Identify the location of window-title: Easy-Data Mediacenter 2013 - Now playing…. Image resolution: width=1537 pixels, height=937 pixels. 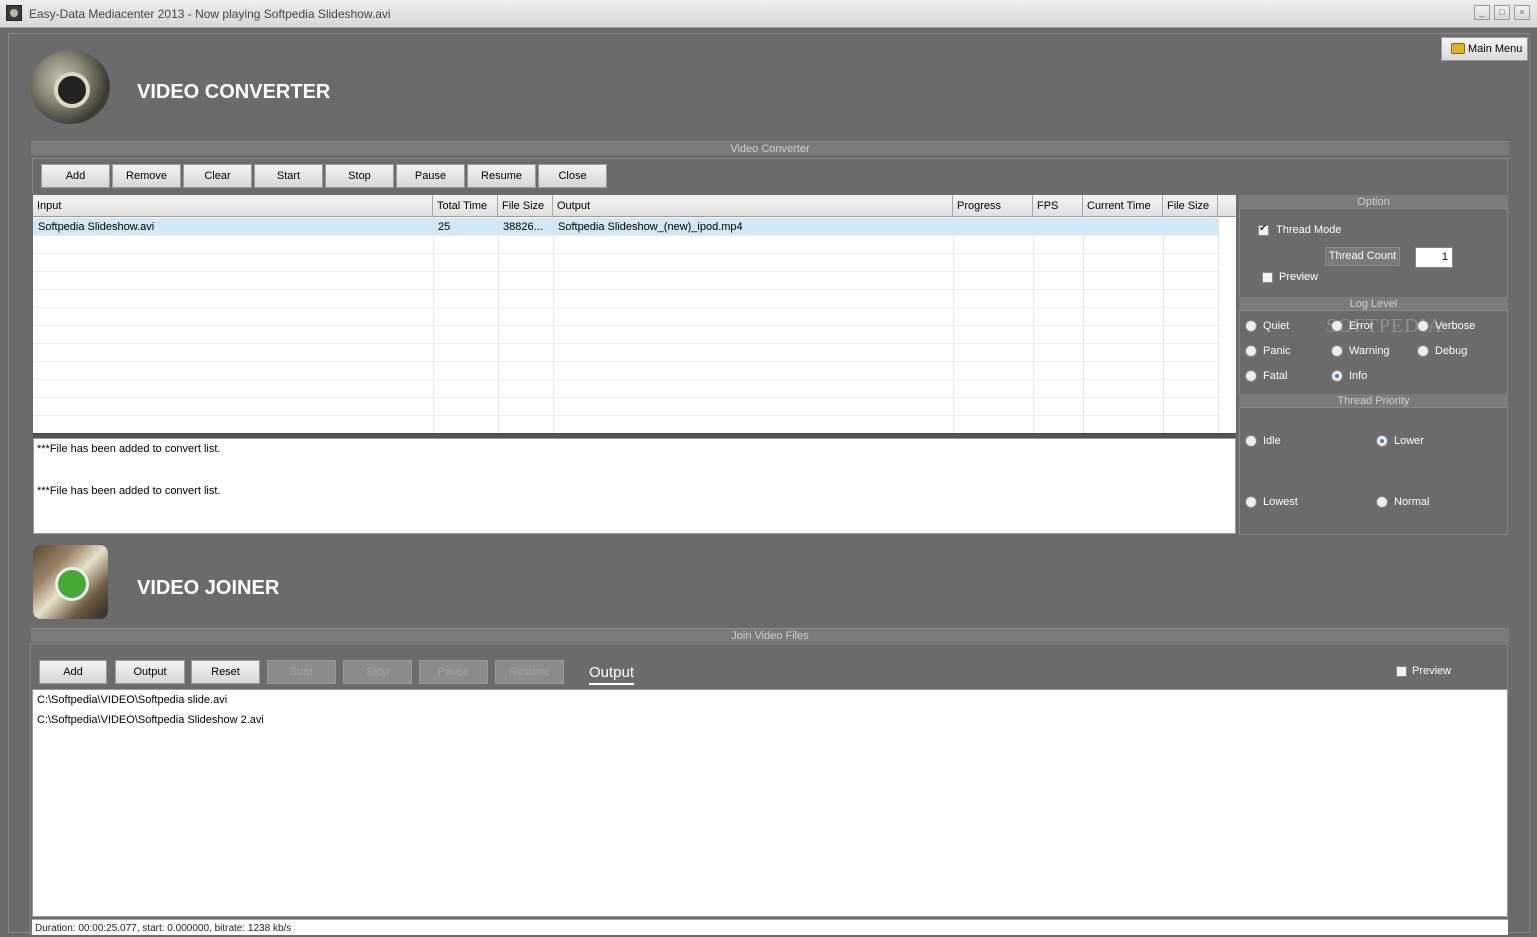
(210, 14).